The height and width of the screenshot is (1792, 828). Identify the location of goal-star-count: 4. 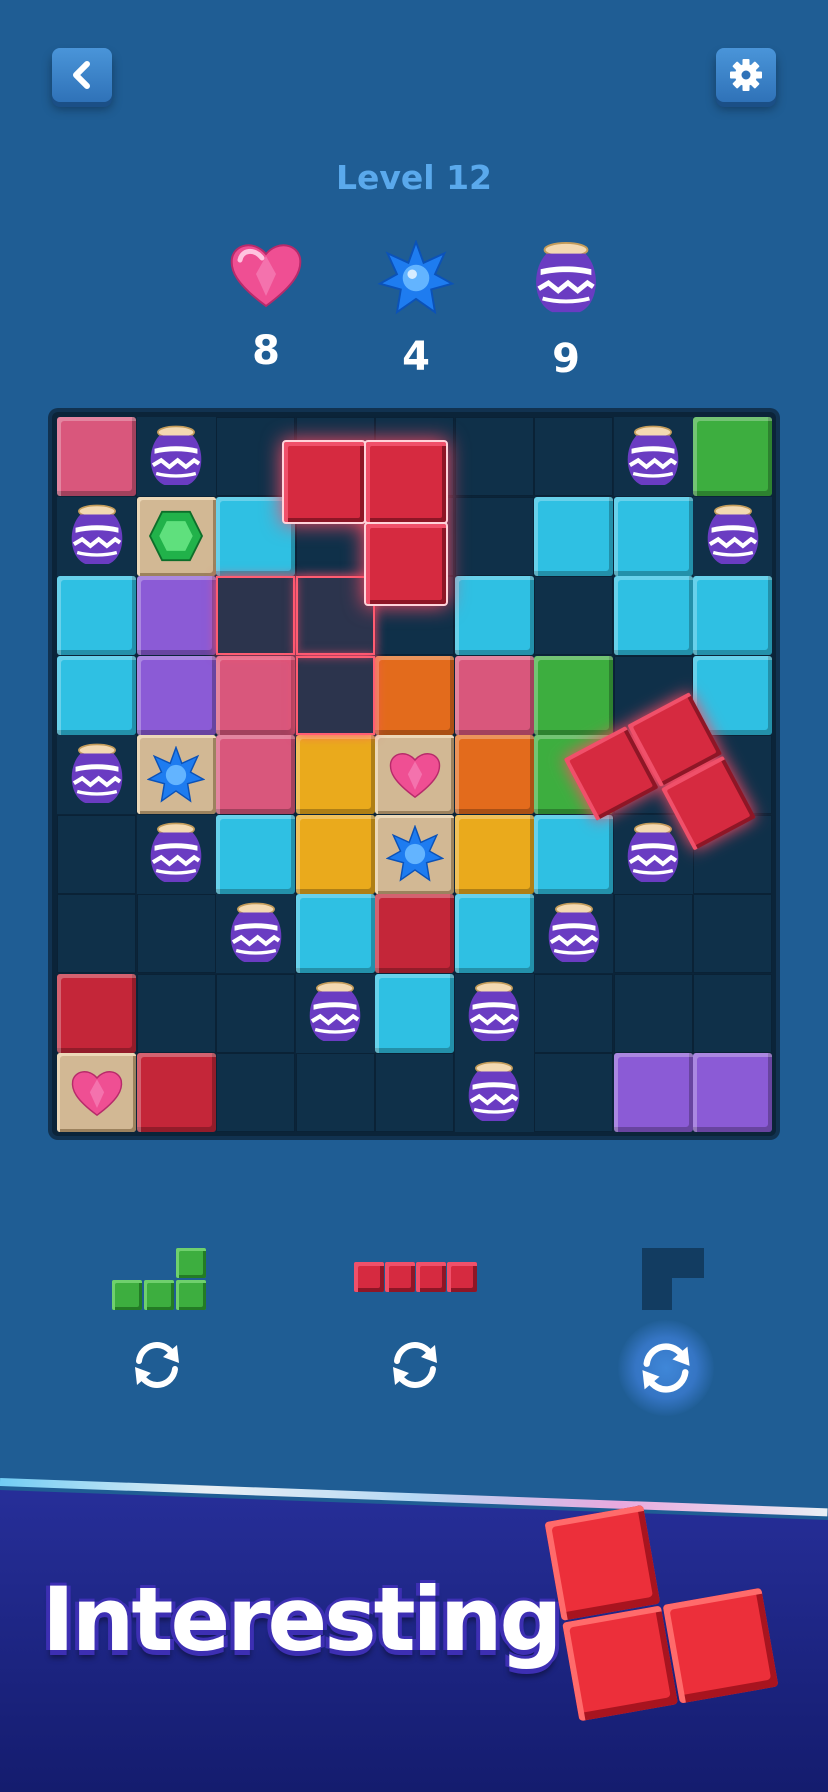
(416, 357).